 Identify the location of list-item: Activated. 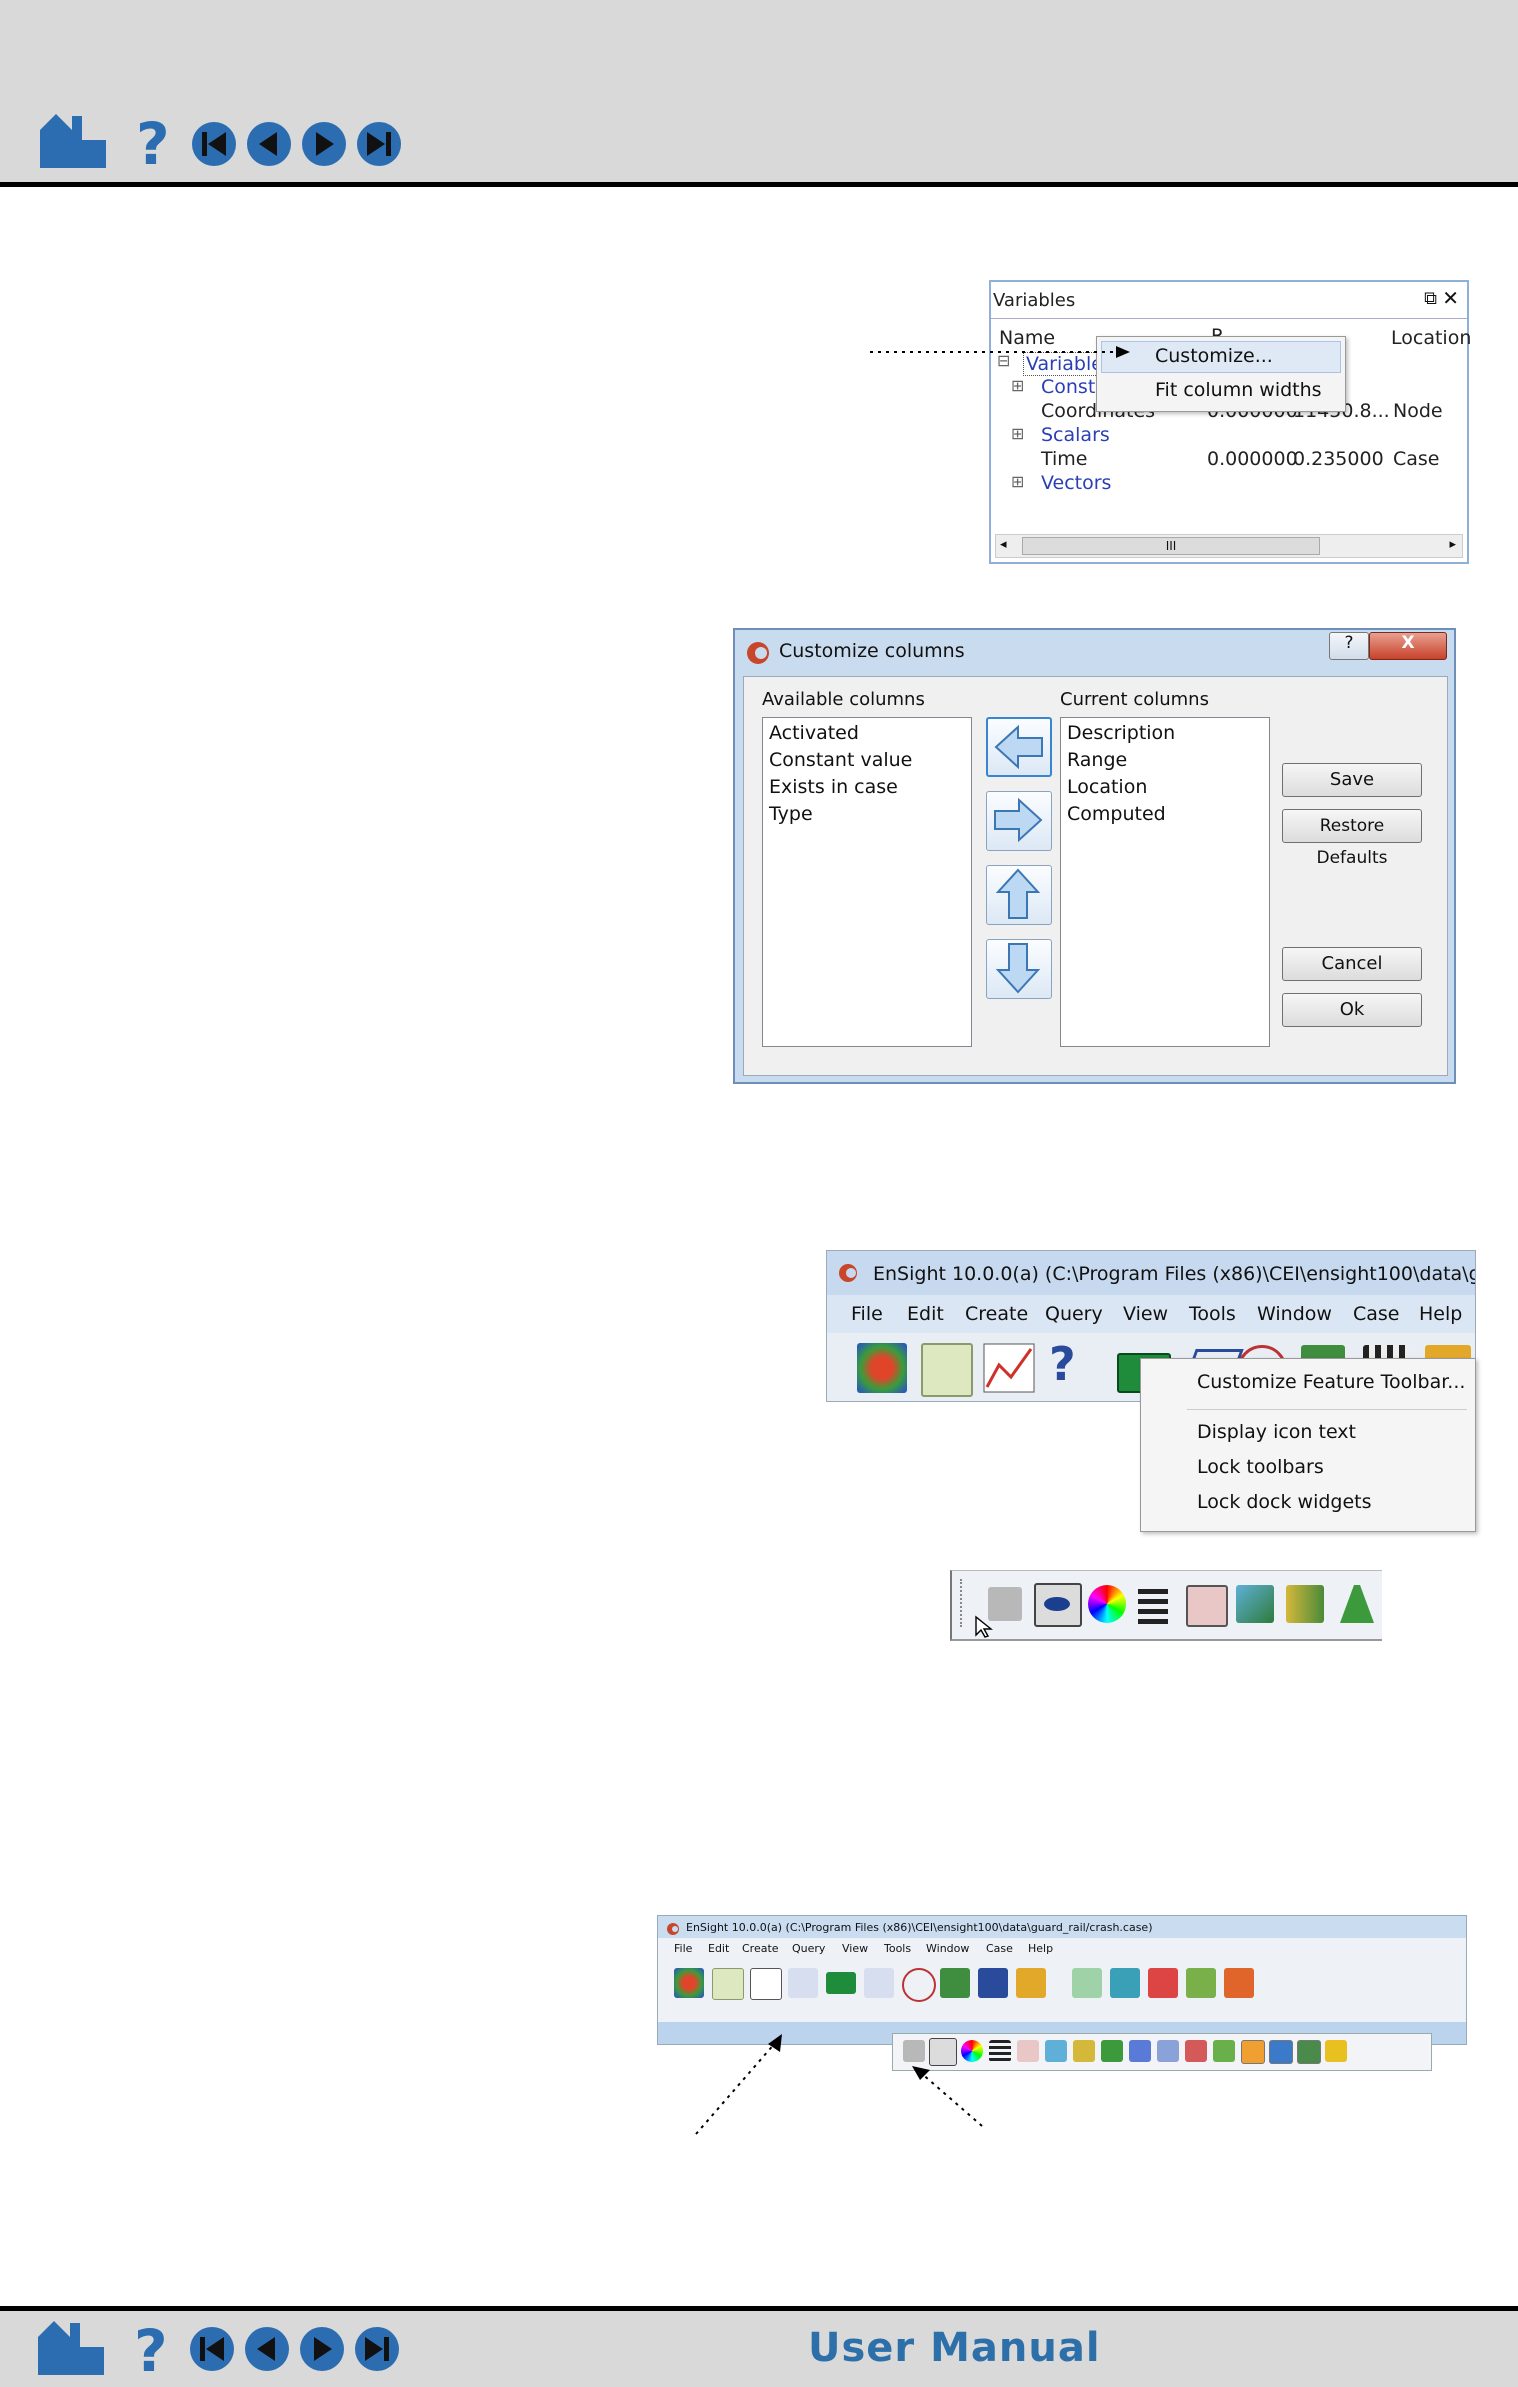
(814, 733).